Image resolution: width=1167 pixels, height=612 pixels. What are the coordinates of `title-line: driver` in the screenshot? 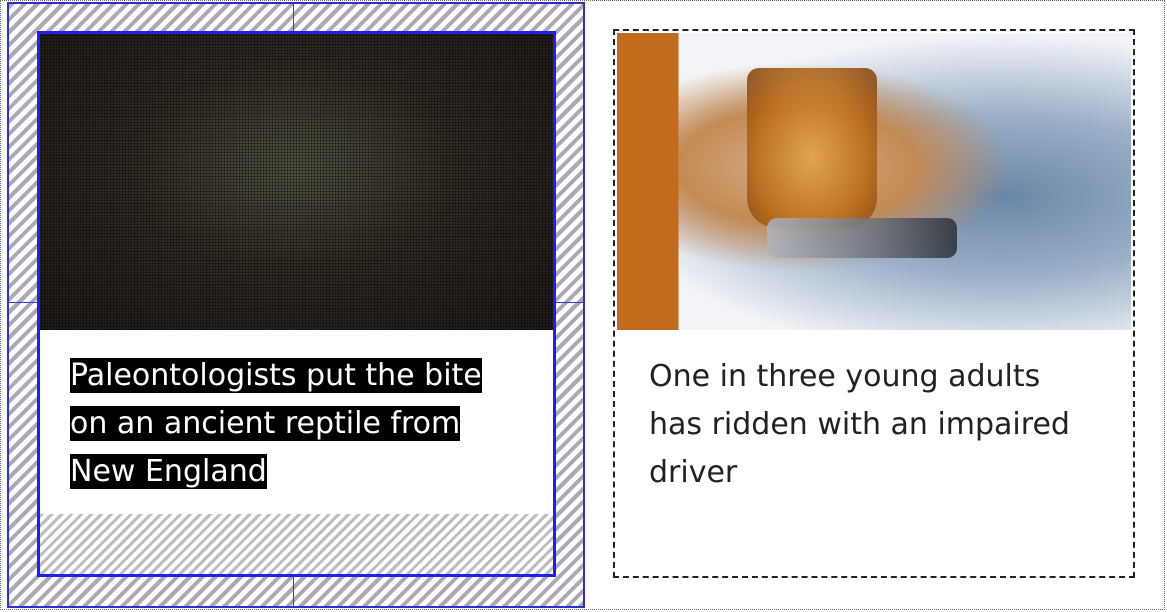 It's located at (693, 472).